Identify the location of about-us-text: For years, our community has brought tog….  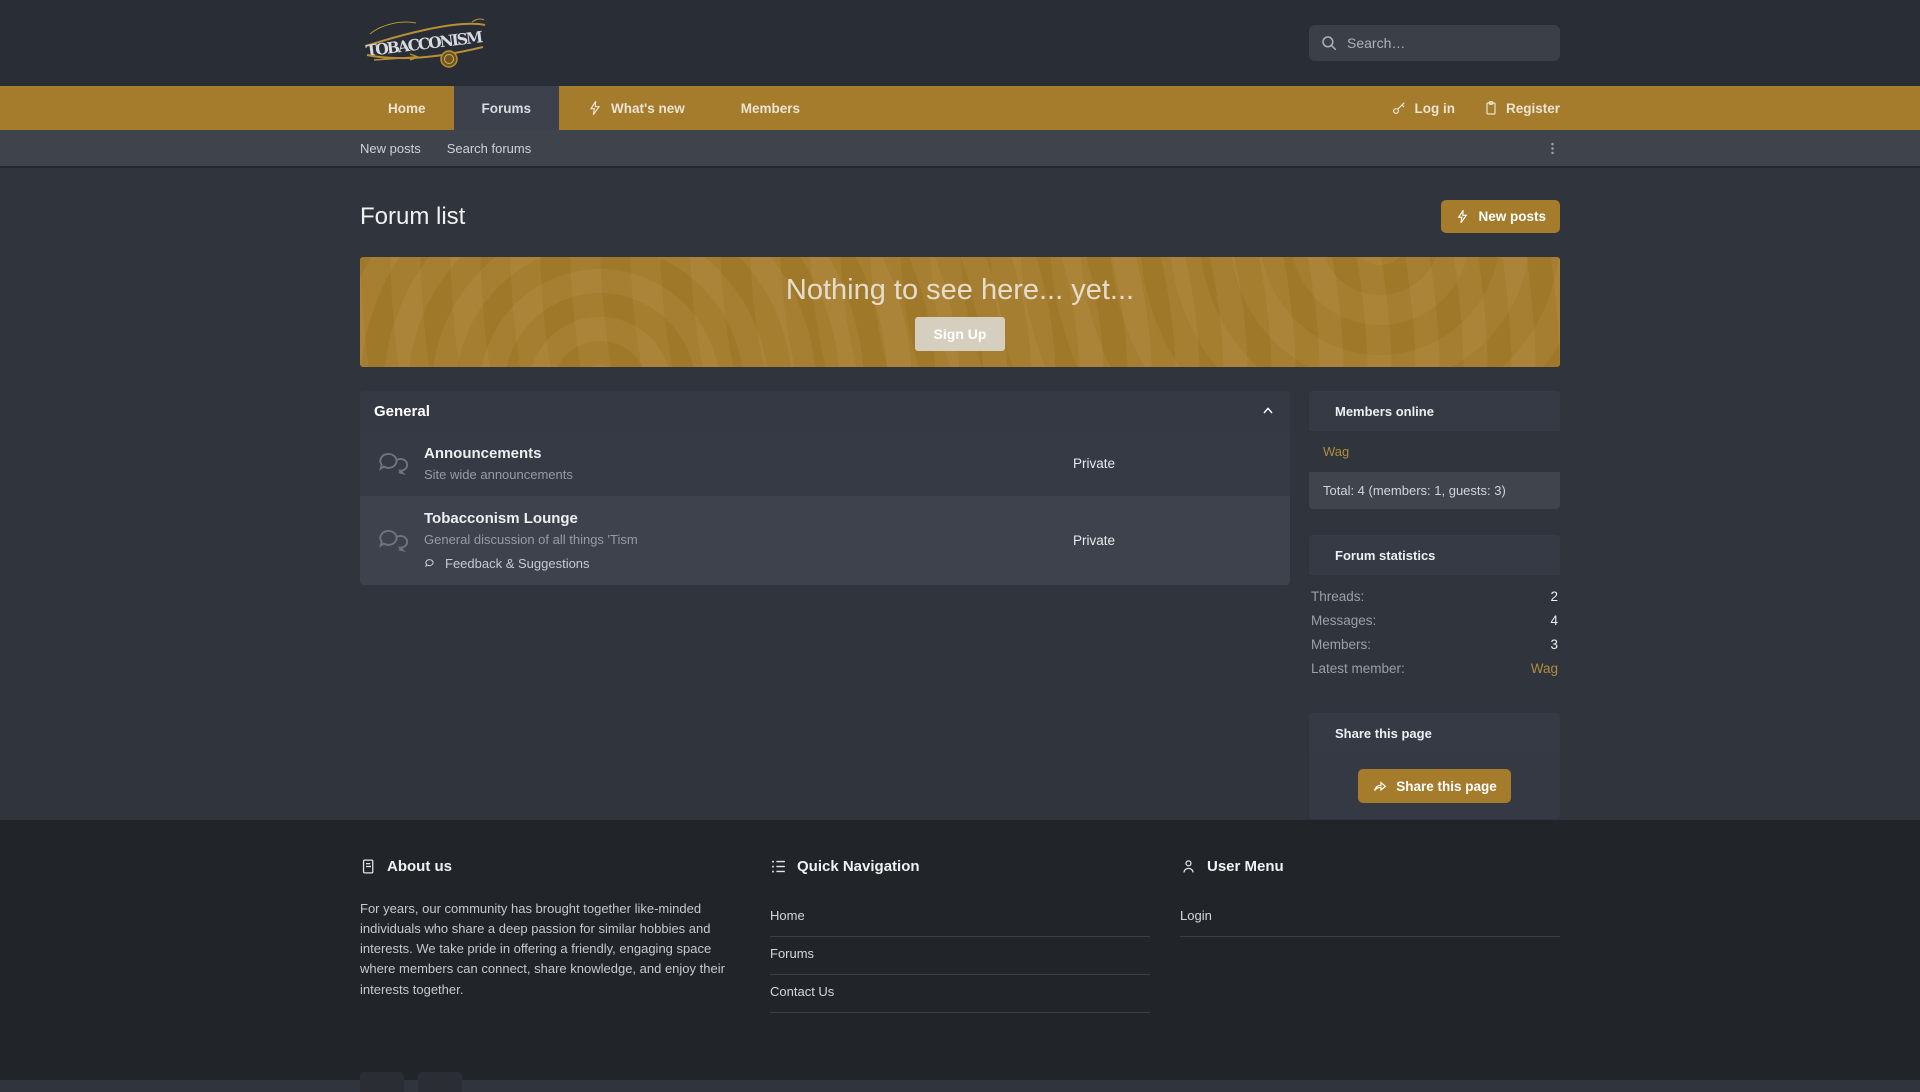
(542, 949).